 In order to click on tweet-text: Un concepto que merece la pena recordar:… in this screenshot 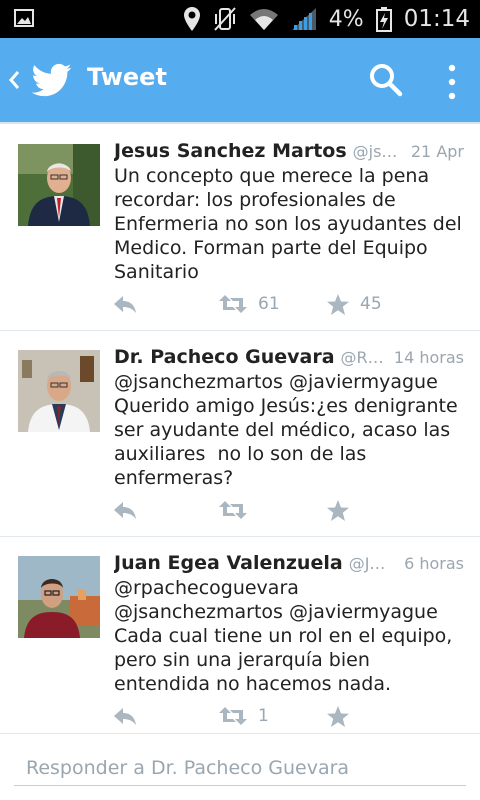, I will do `click(291, 224)`.